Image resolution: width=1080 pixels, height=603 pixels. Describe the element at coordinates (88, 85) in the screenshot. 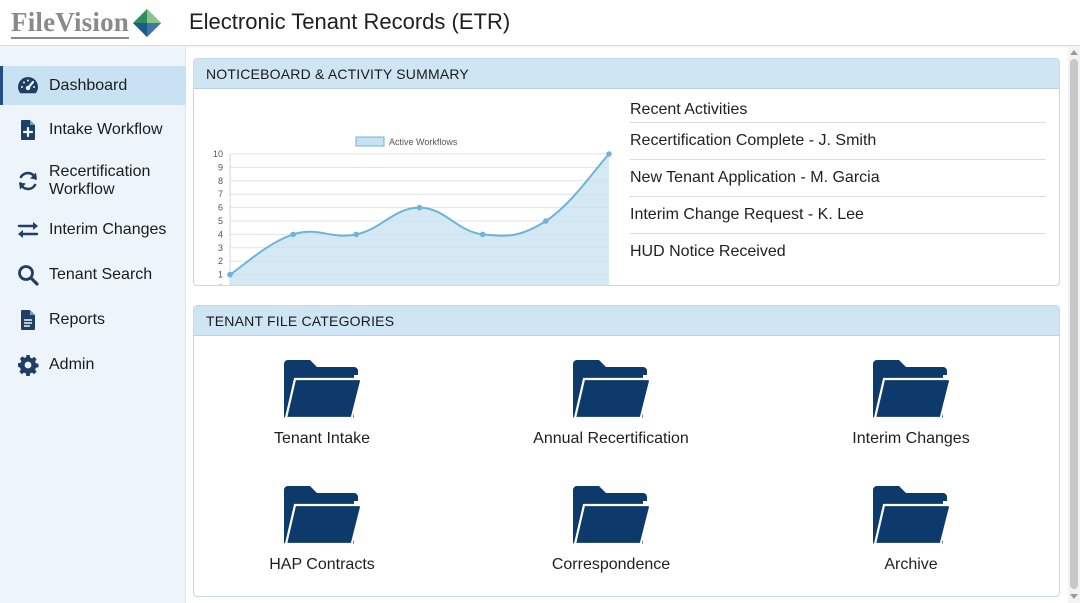

I see `sidebar-item-label: Dashboard` at that location.